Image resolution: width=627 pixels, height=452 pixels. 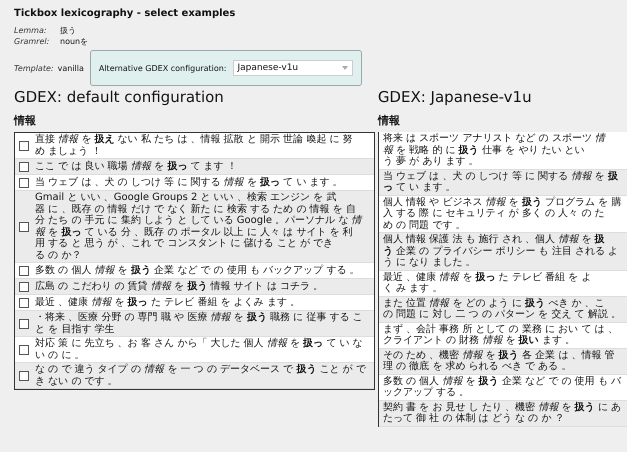 I want to click on example-sentence: 最近 、健康 情報 を 扱っ た テレビ 番組 を よく み ます 。, so click(x=487, y=283).